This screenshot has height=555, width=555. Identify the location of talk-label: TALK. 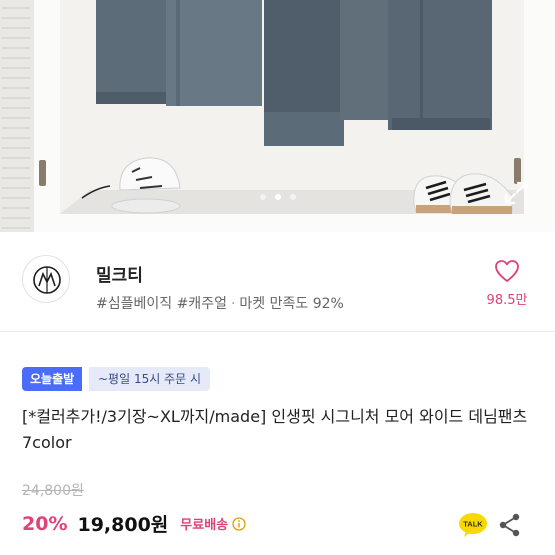
(473, 524).